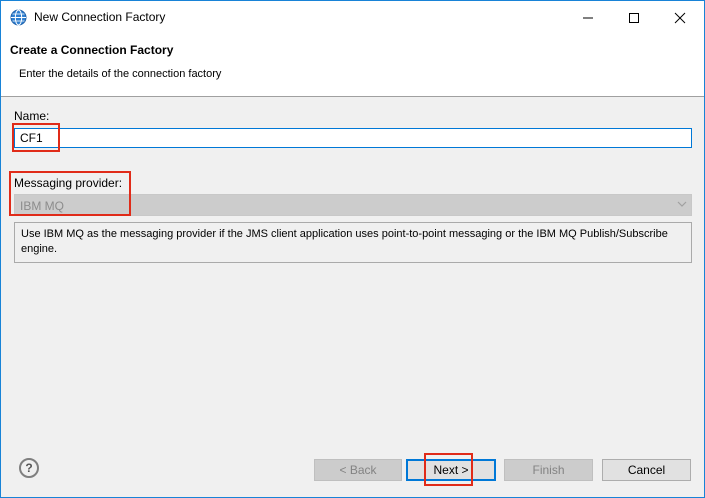 The image size is (705, 498). I want to click on minimize-icon, so click(588, 17).